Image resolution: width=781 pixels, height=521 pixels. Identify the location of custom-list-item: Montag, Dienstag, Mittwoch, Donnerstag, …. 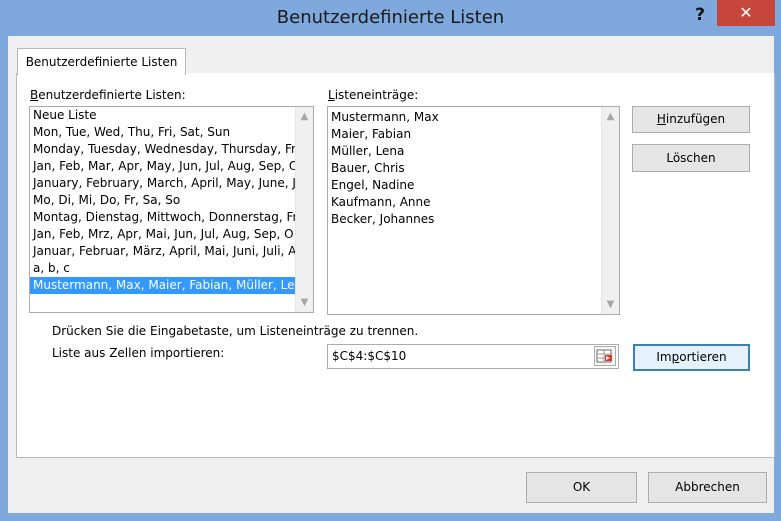
(162, 217).